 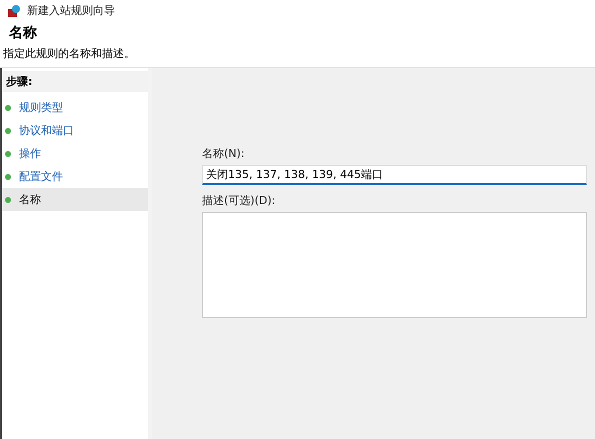 What do you see at coordinates (23, 33) in the screenshot?
I see `page-title: 名称` at bounding box center [23, 33].